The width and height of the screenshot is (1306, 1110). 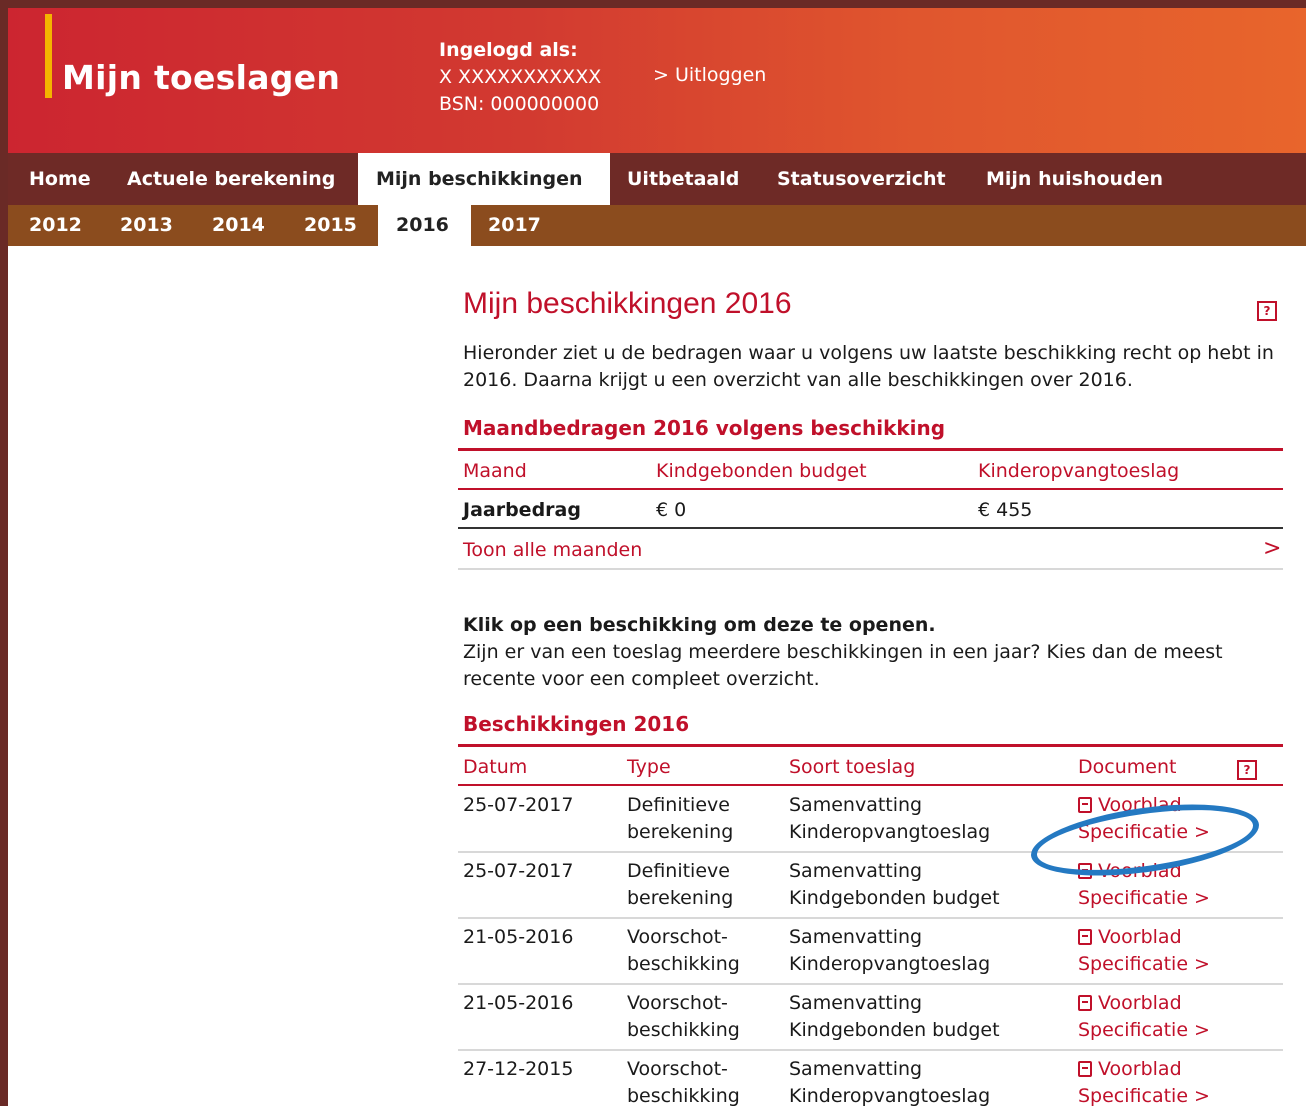 What do you see at coordinates (146, 225) in the screenshot?
I see `year-tab-2013: 2013` at bounding box center [146, 225].